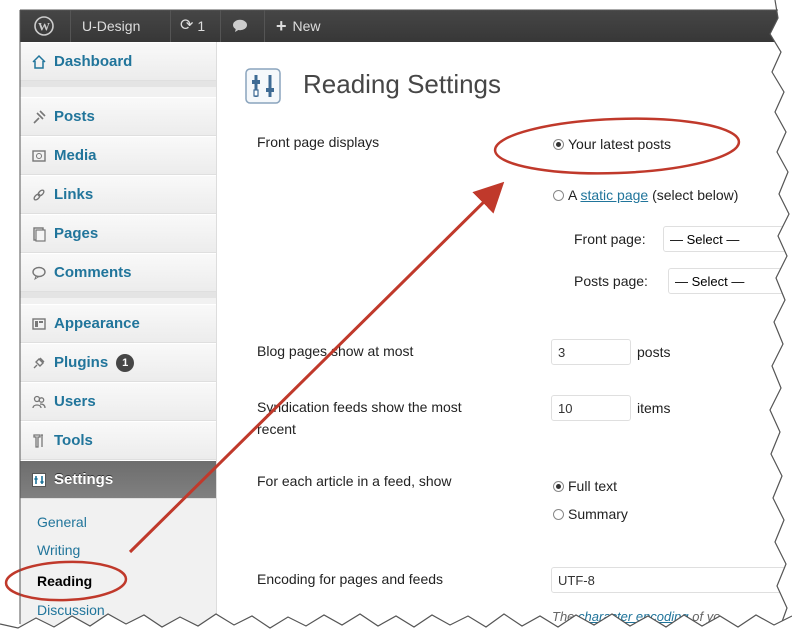  I want to click on users-icon, so click(39, 402).